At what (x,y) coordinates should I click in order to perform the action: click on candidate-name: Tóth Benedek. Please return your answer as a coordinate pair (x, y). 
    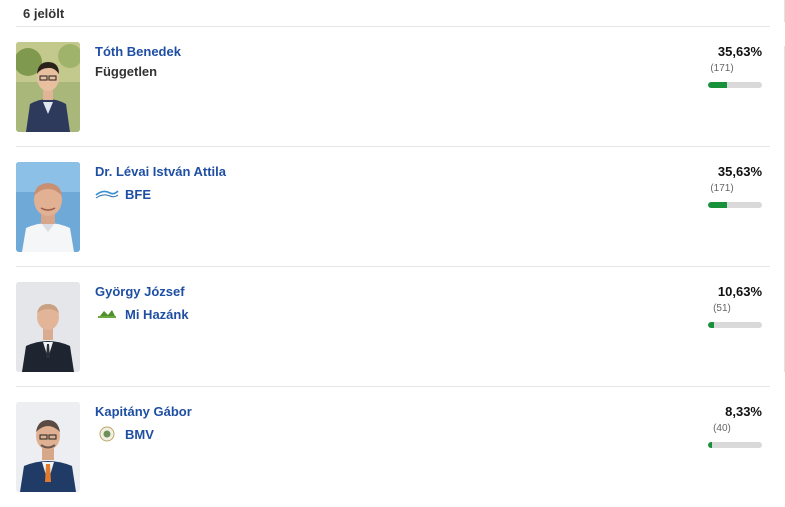
    Looking at the image, I should click on (138, 51).